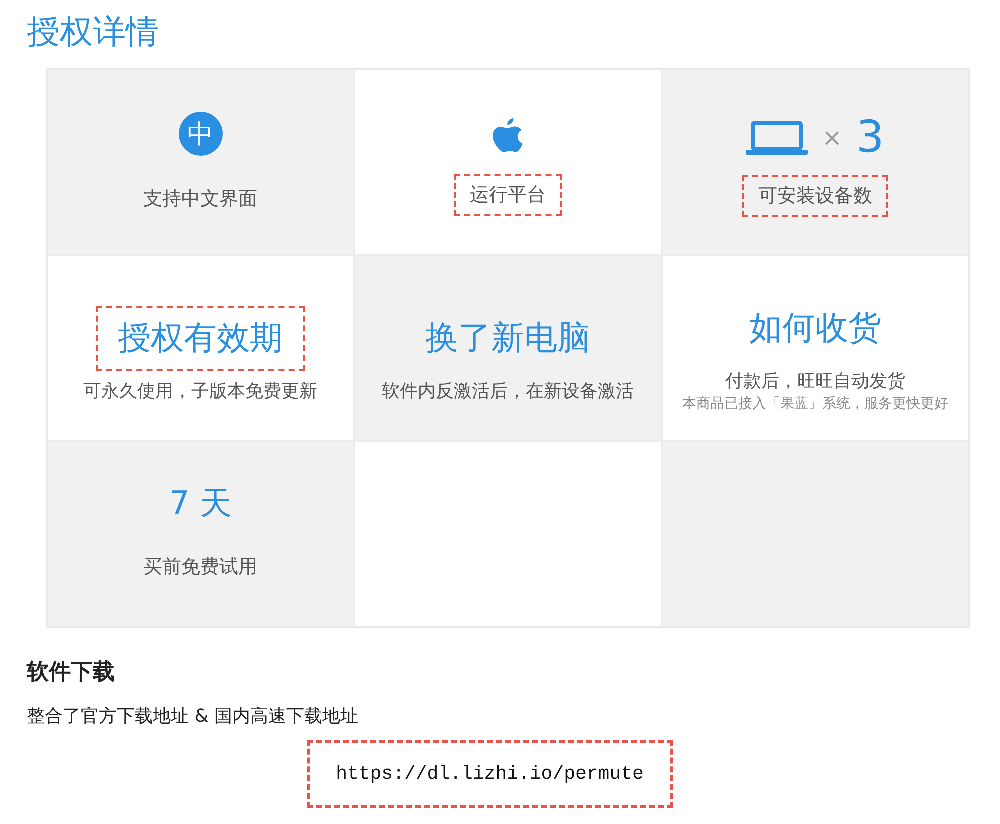  What do you see at coordinates (201, 338) in the screenshot?
I see `feature-heading: 授权有效期` at bounding box center [201, 338].